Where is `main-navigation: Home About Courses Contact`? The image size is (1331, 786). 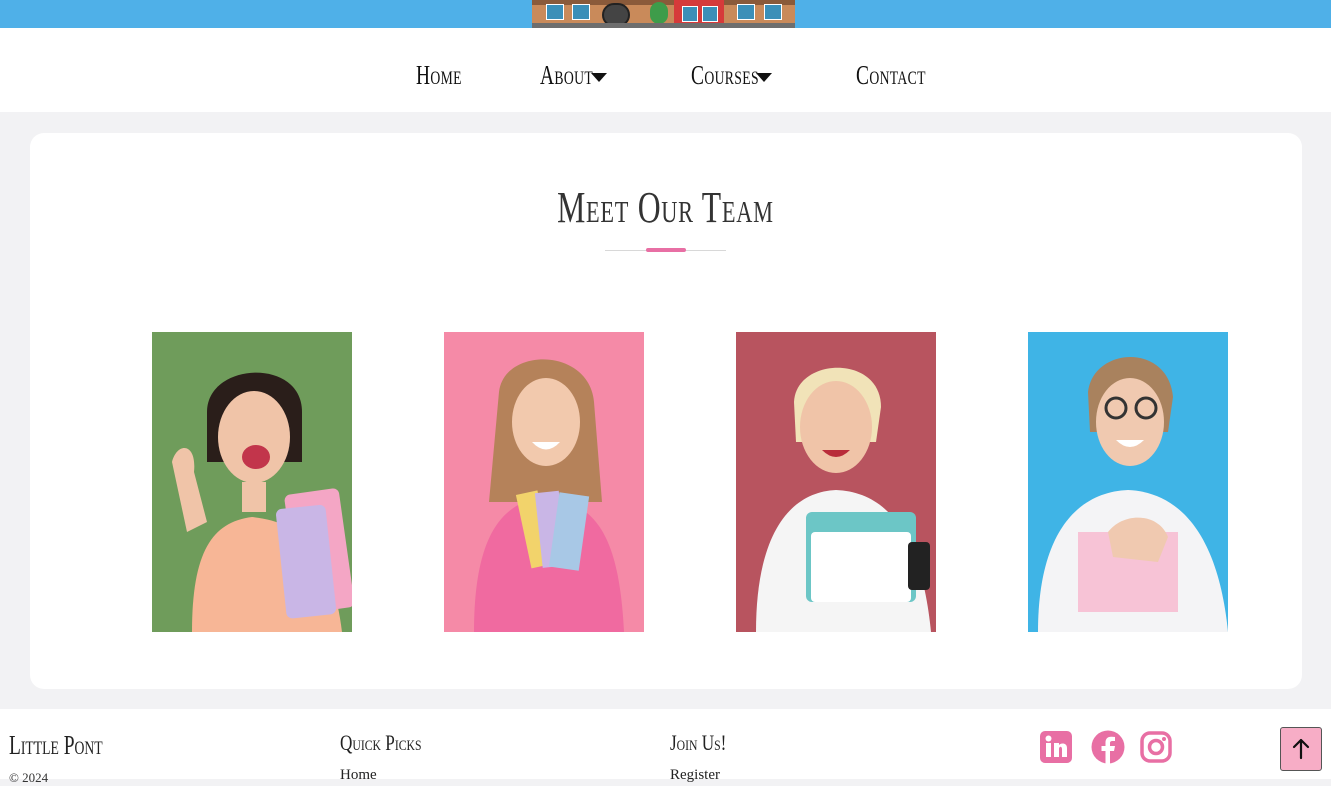 main-navigation: Home About Courses Contact is located at coordinates (665, 70).